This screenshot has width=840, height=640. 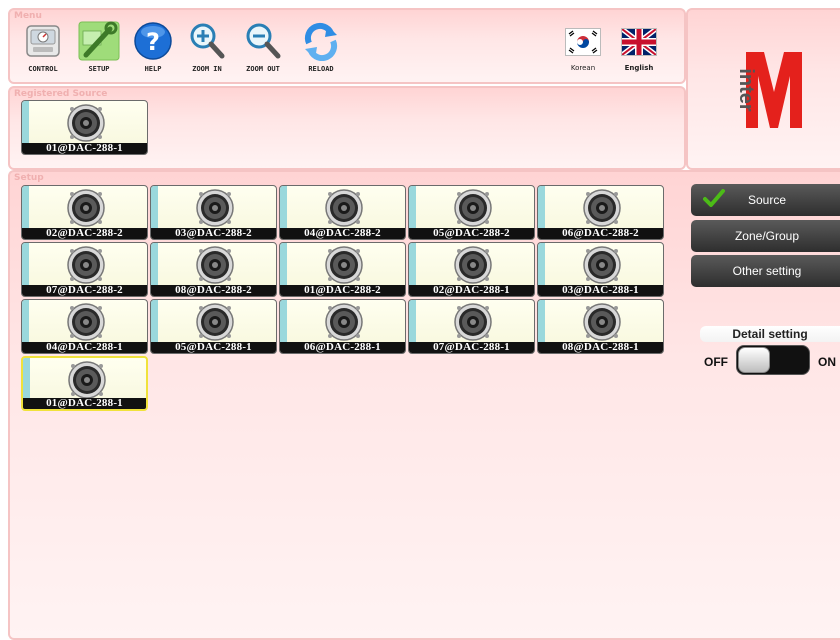 I want to click on zone-group-button: Zone/Group, so click(x=765, y=236).